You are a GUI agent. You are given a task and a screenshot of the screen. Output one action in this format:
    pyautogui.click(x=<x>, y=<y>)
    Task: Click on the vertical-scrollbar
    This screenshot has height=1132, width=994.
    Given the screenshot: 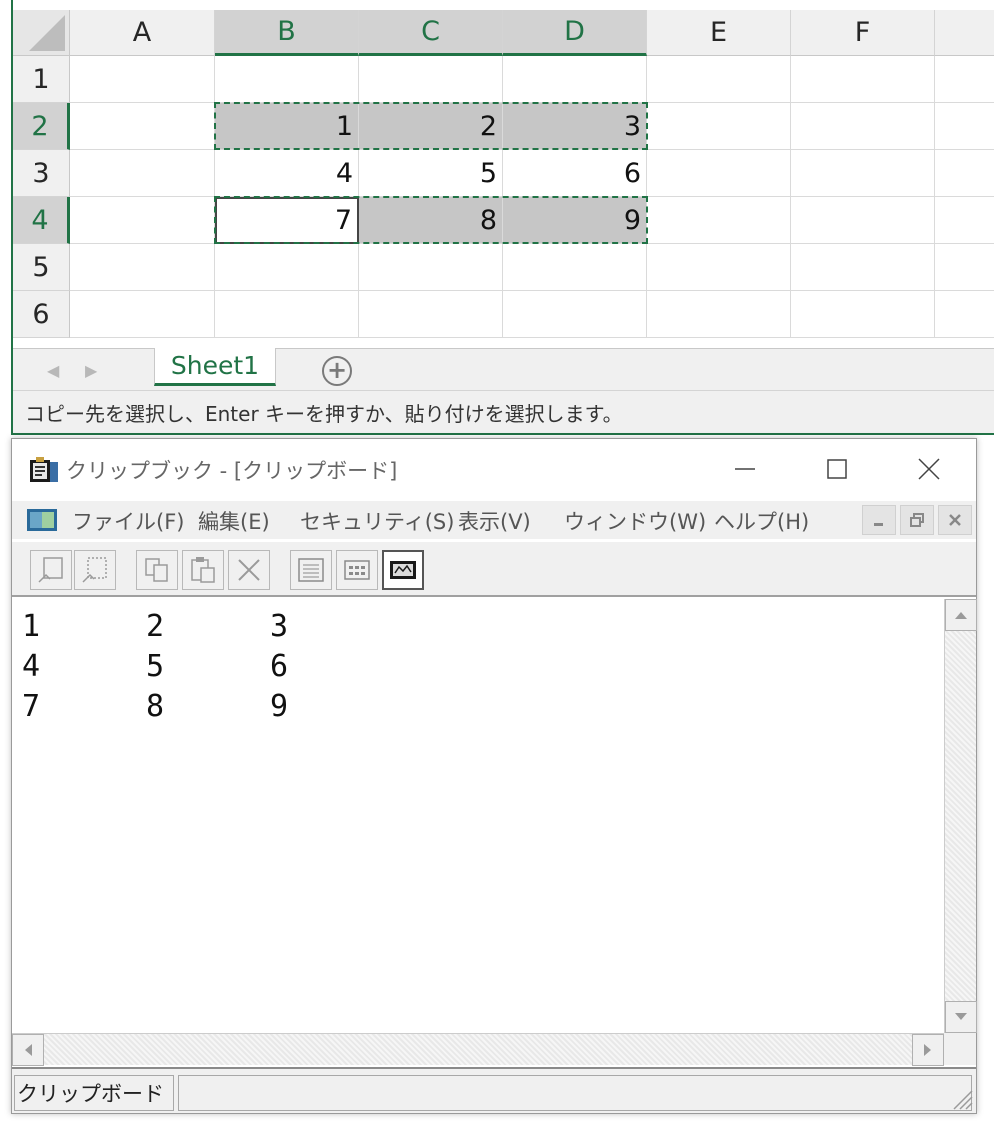 What is the action you would take?
    pyautogui.click(x=960, y=816)
    